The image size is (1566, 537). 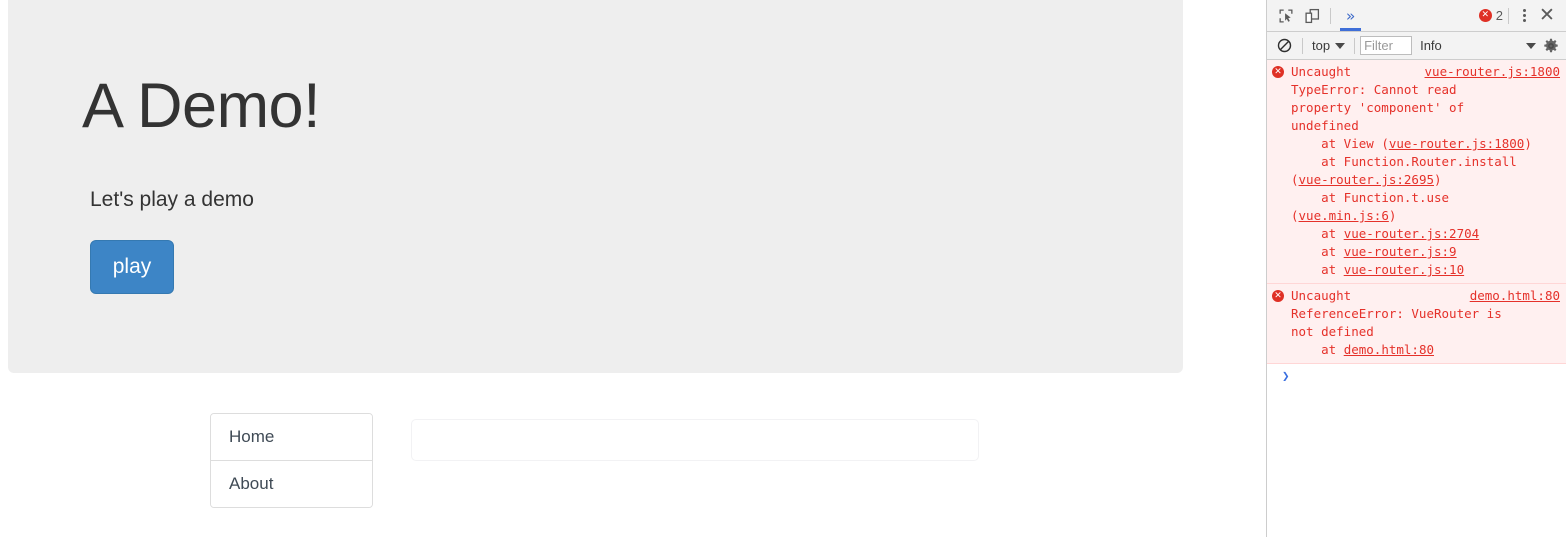 I want to click on log-level-dropdown-arrow, so click(x=1531, y=45).